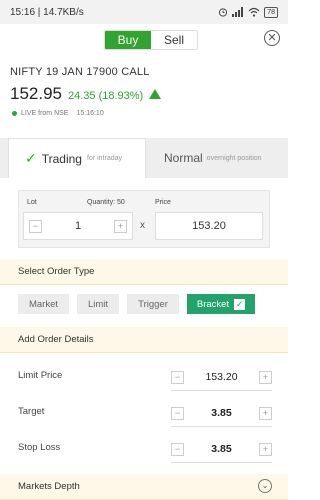  I want to click on limit-price-value: 153.20, so click(221, 377).